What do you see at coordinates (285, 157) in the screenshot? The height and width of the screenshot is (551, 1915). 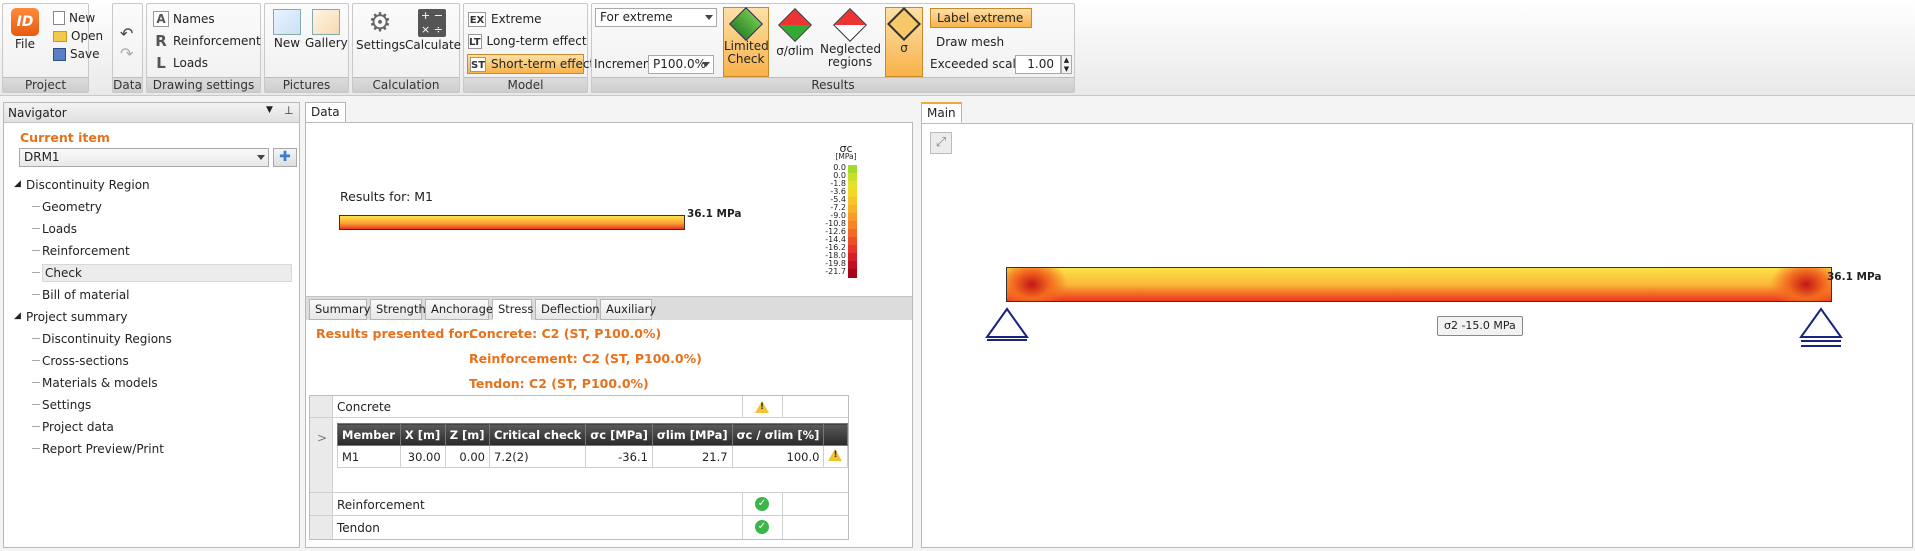 I see `add-item-button: ✚` at bounding box center [285, 157].